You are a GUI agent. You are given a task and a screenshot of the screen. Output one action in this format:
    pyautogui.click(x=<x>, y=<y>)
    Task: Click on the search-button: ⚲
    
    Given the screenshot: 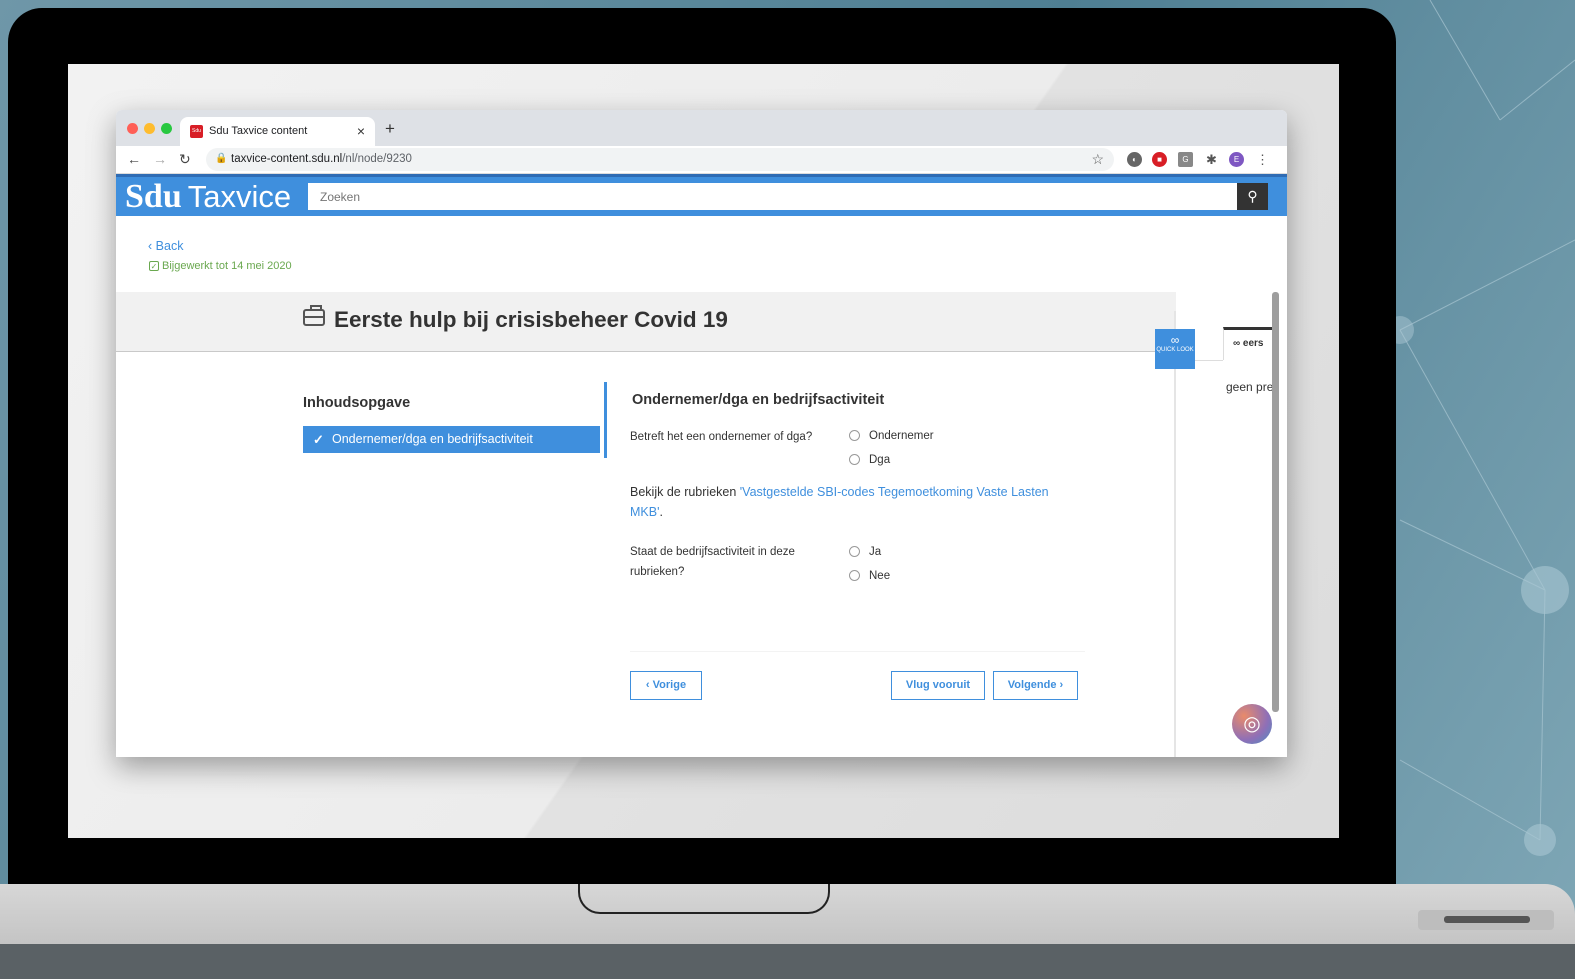 What is the action you would take?
    pyautogui.click(x=1252, y=196)
    